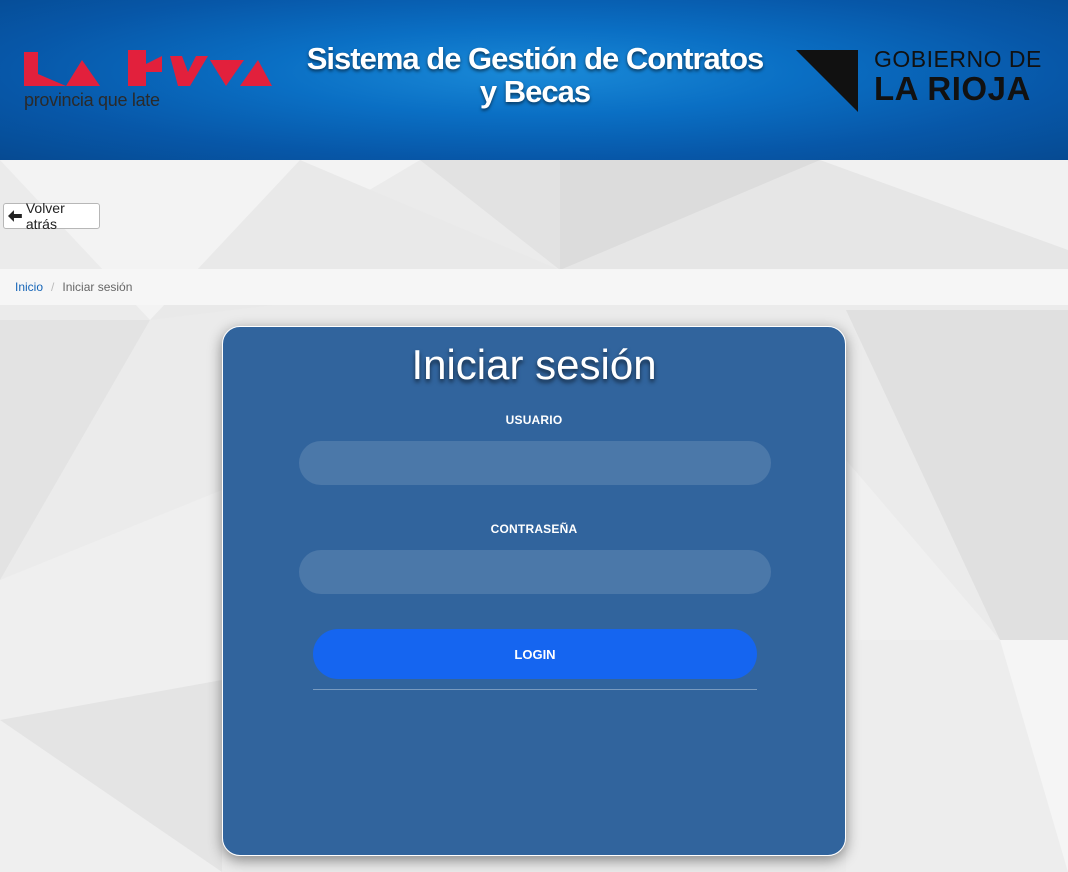 This screenshot has height=872, width=1068. Describe the element at coordinates (15, 216) in the screenshot. I see `arrow-left-icon` at that location.